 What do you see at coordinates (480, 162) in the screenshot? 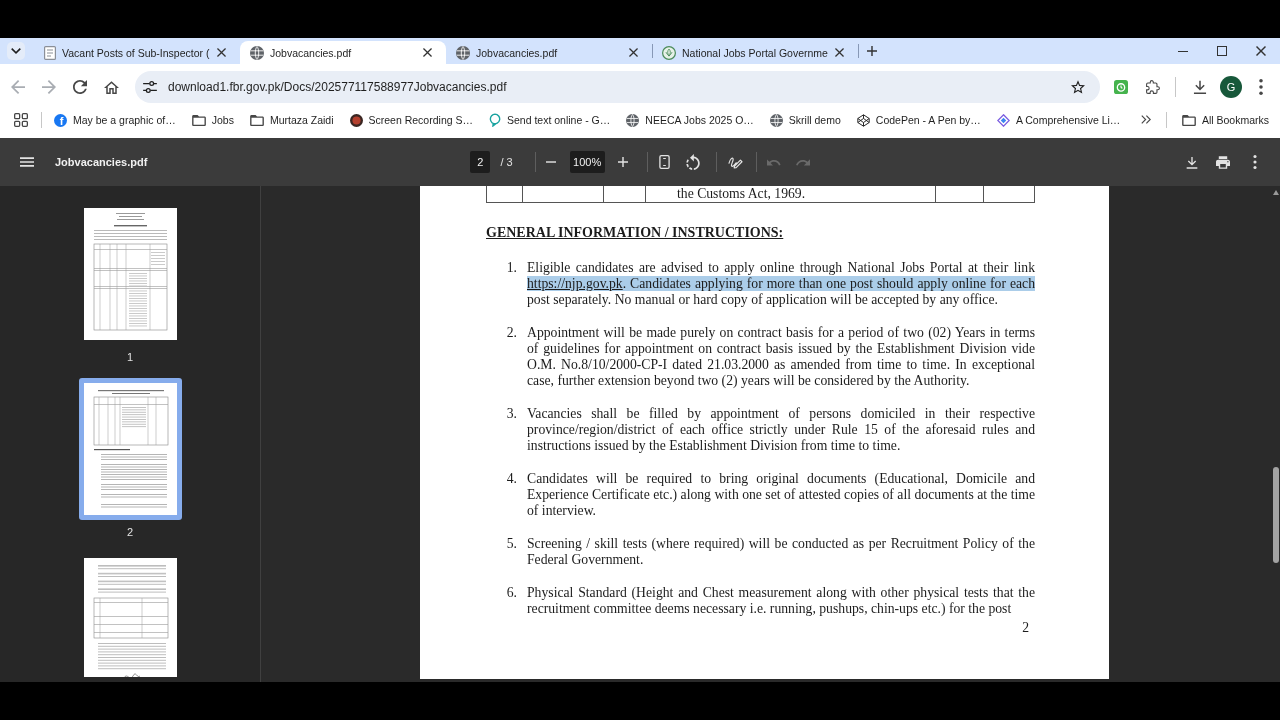
I see `page-number-field: 2` at bounding box center [480, 162].